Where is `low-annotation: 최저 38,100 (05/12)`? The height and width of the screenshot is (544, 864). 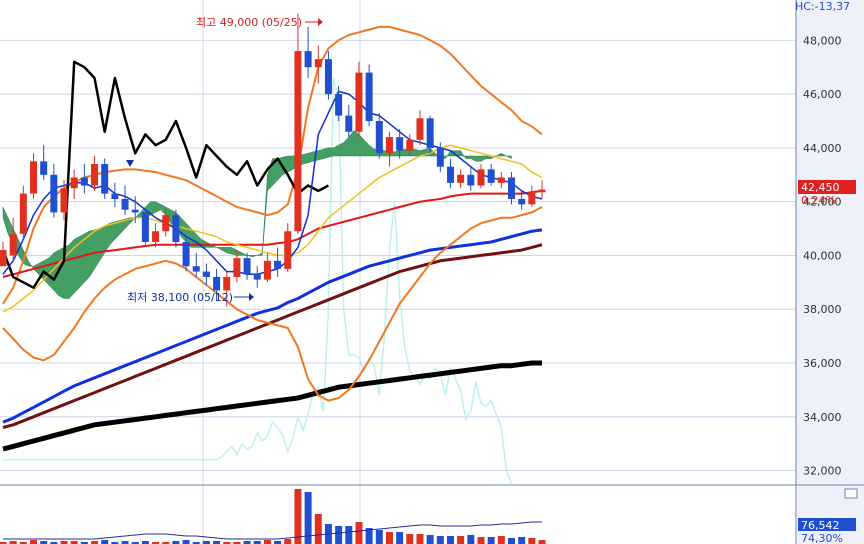 low-annotation: 최저 38,100 (05/12) is located at coordinates (190, 297).